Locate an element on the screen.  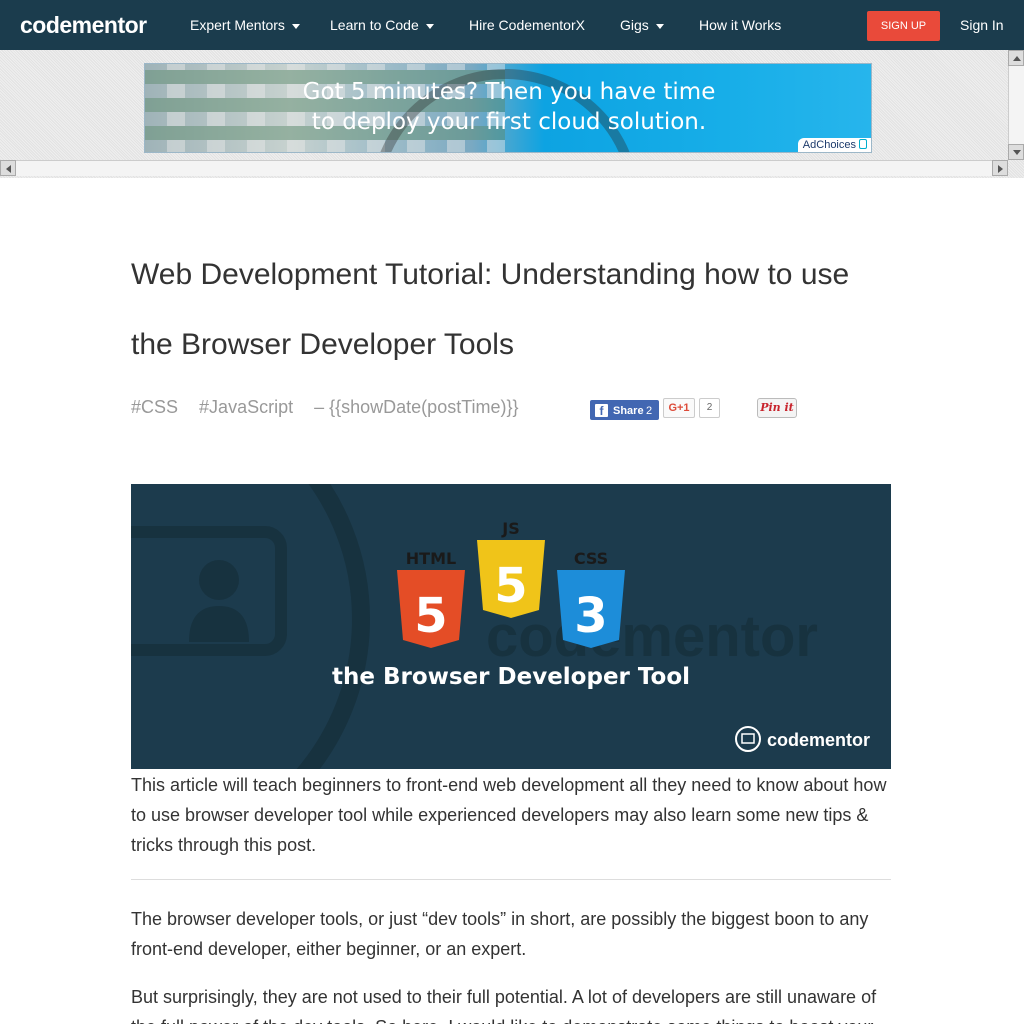
nav-hire-codementorx: Hire CodementorX is located at coordinates (527, 25).